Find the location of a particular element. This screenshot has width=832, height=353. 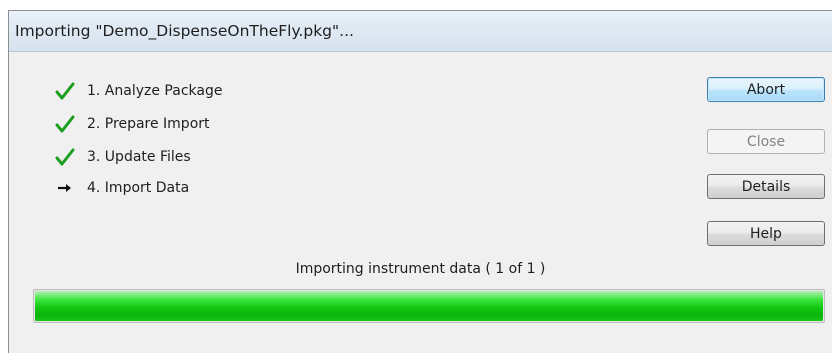

arrow-right-icon is located at coordinates (65, 188).